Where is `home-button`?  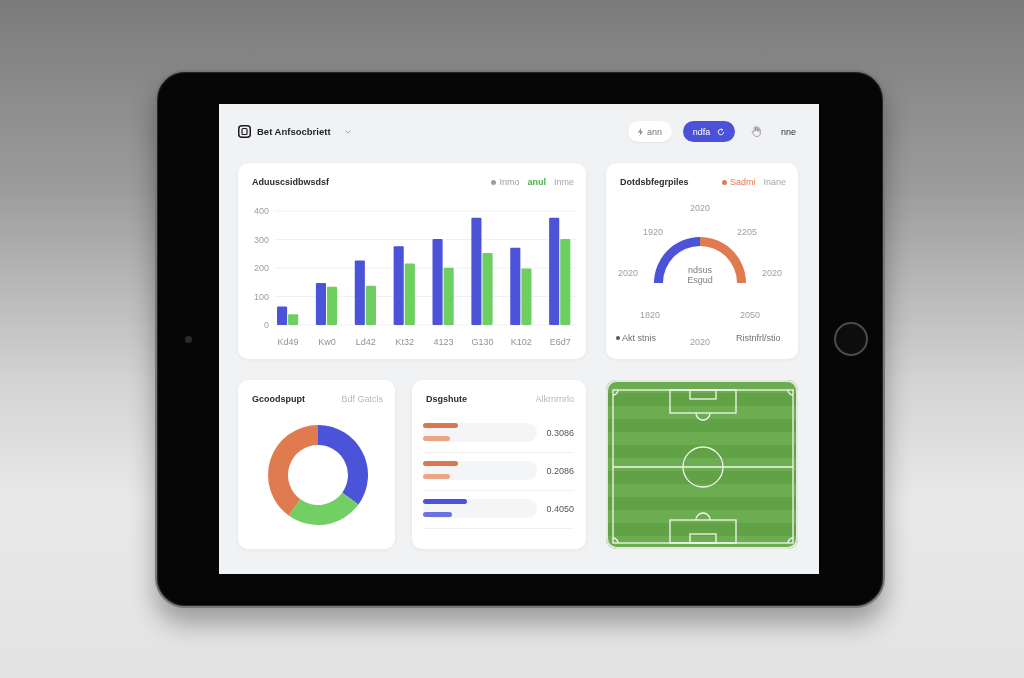 home-button is located at coordinates (851, 339).